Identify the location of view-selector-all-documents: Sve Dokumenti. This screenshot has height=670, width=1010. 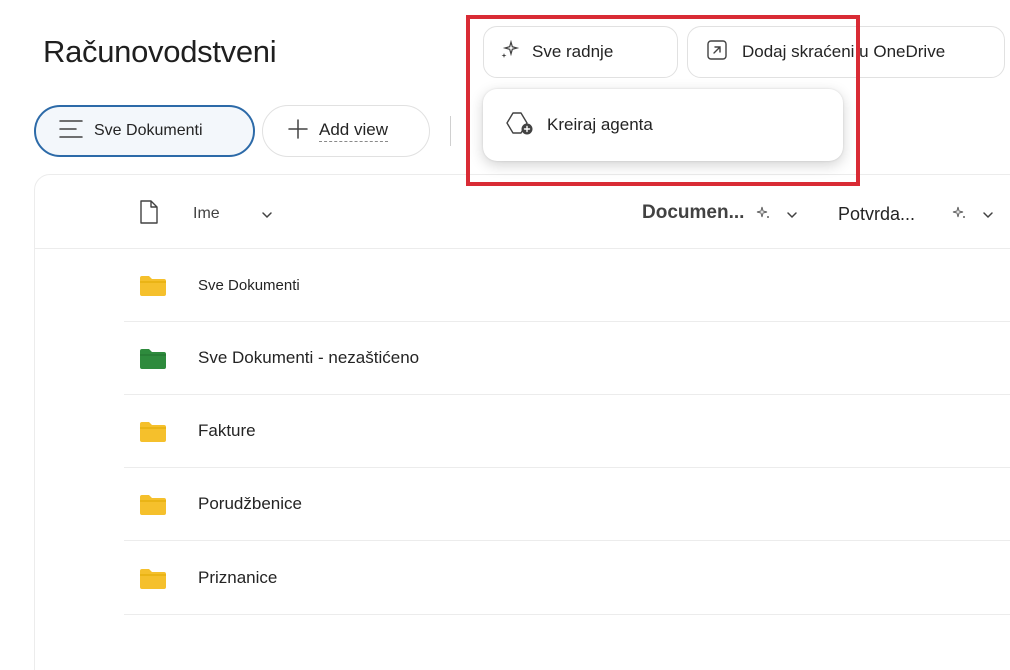
(144, 131).